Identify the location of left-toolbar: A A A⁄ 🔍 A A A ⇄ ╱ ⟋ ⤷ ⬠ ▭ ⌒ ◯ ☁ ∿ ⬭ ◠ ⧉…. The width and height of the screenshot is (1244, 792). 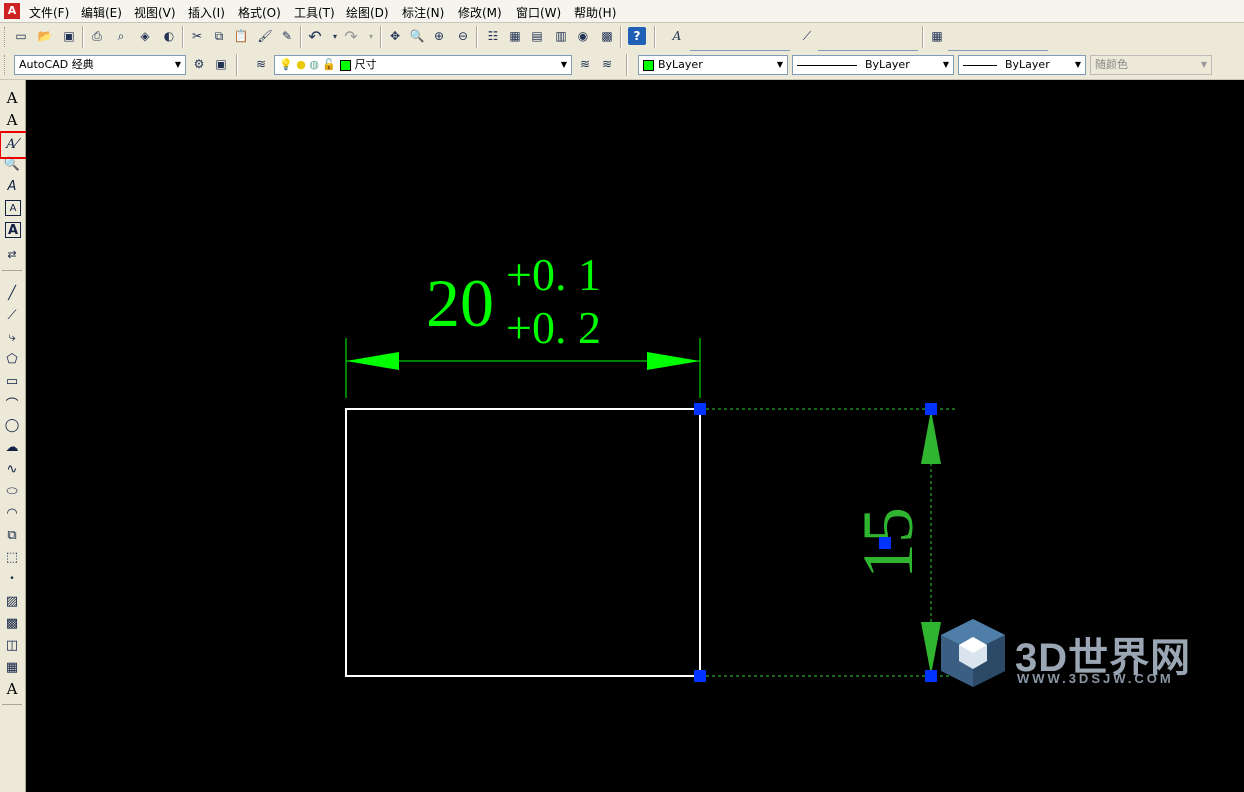
(13, 436).